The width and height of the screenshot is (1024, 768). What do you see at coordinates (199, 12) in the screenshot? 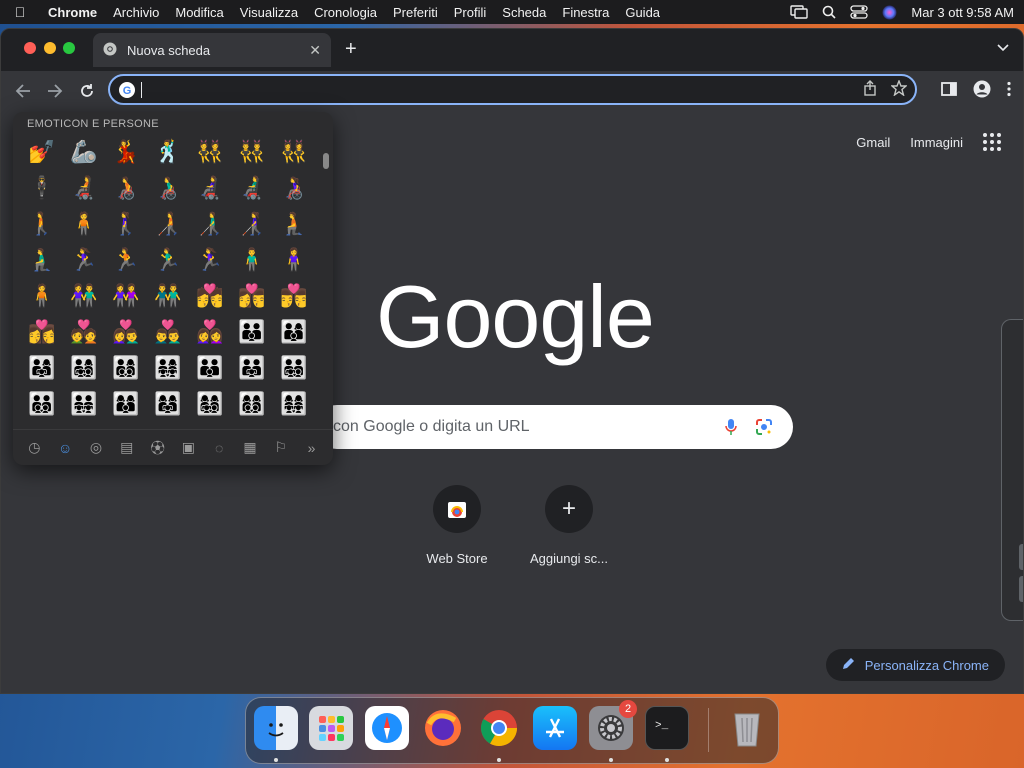
I see `menu-modifica: Modifica` at bounding box center [199, 12].